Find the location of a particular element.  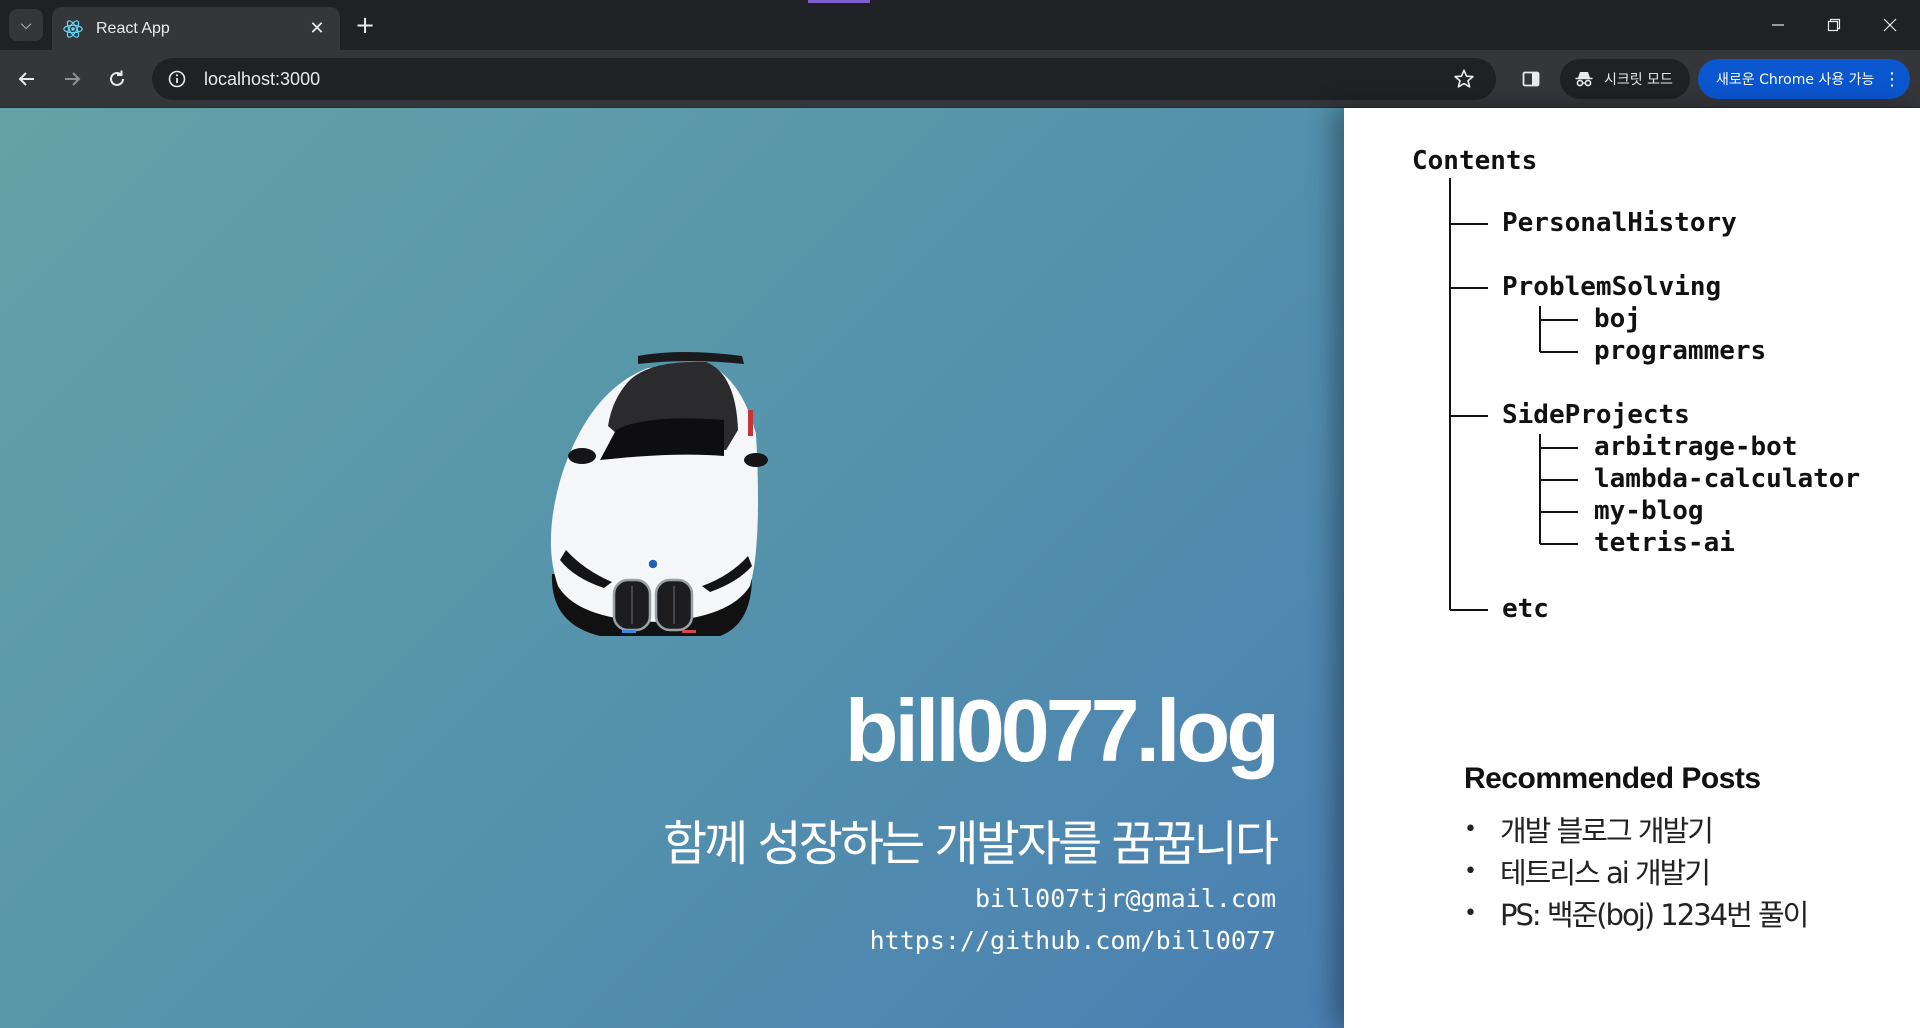

reload-icon is located at coordinates (117, 78).